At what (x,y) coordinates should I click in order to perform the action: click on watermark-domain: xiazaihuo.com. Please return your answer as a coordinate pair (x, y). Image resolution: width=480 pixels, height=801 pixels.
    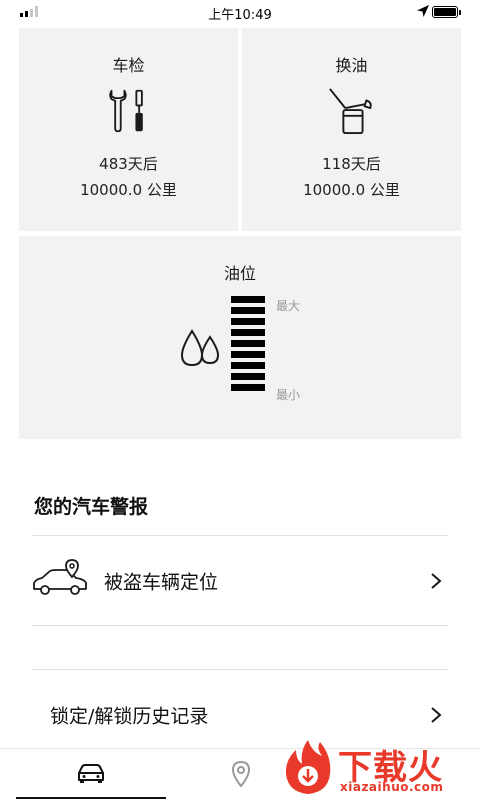
    Looking at the image, I should click on (392, 787).